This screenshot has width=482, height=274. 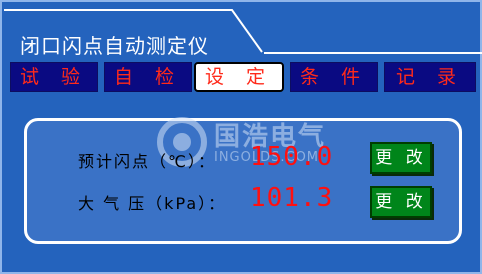 What do you see at coordinates (54, 77) in the screenshot?
I see `tab-test: 试 验` at bounding box center [54, 77].